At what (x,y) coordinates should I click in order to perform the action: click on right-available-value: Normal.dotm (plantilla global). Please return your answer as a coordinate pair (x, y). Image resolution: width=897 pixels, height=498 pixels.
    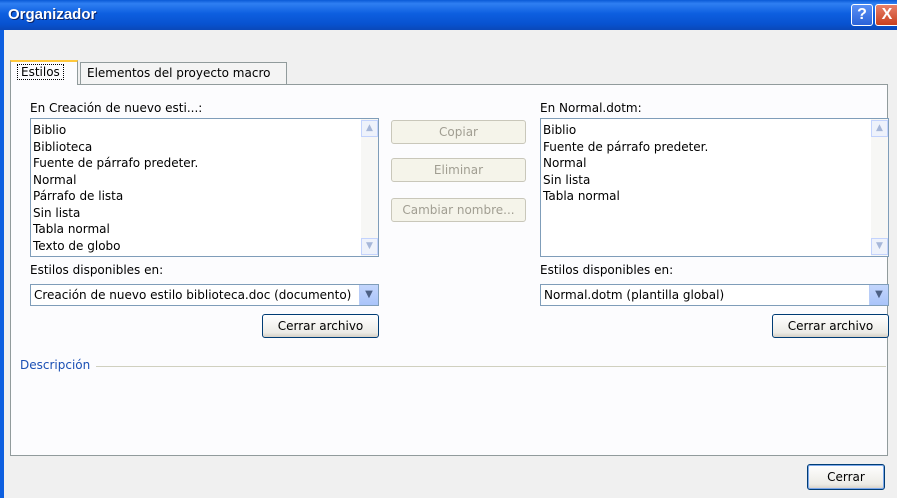
    Looking at the image, I should click on (634, 295).